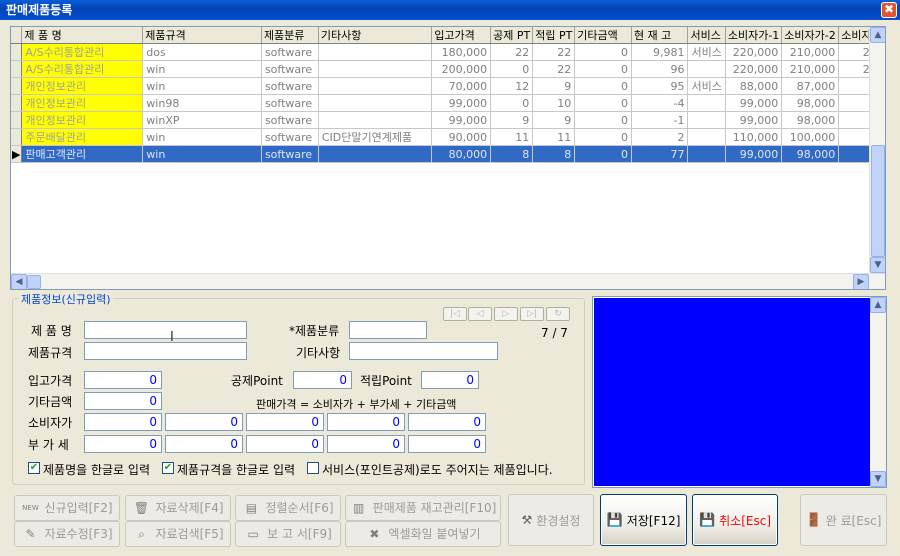  What do you see at coordinates (878, 305) in the screenshot?
I see `preview-scroll-up-icon: ▲` at bounding box center [878, 305].